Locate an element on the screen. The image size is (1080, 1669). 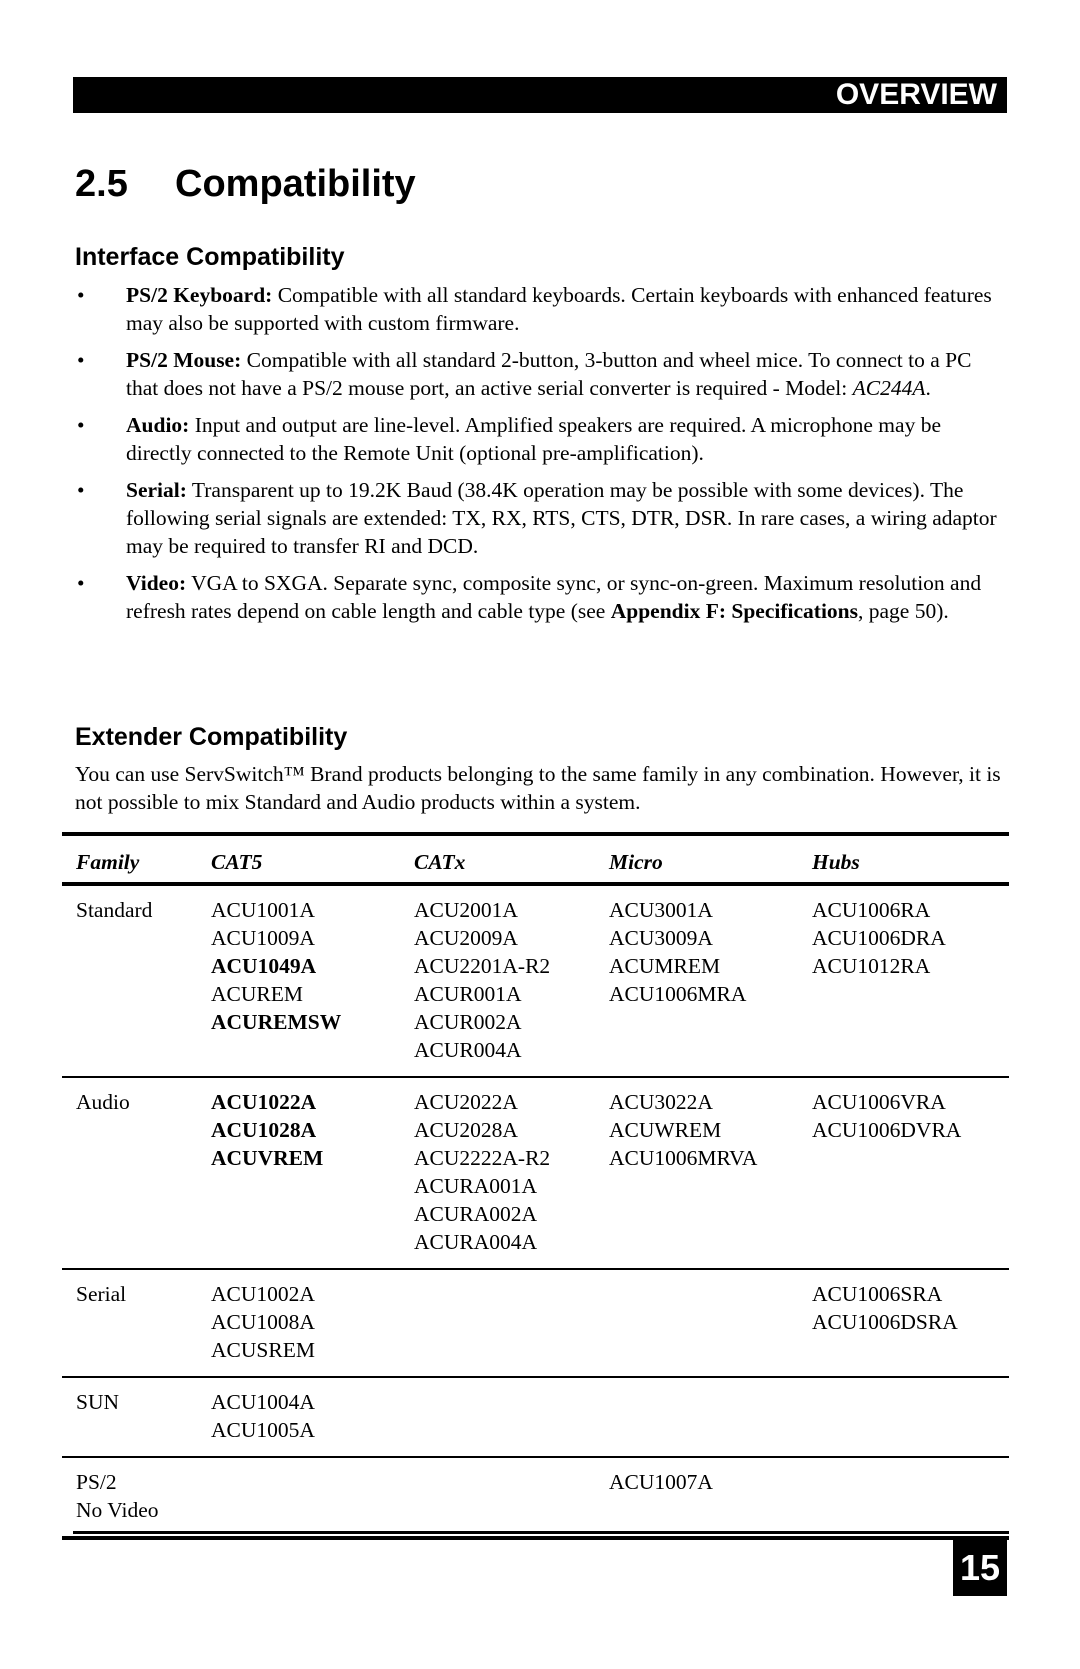
model-number: AC244A is located at coordinates (889, 388).